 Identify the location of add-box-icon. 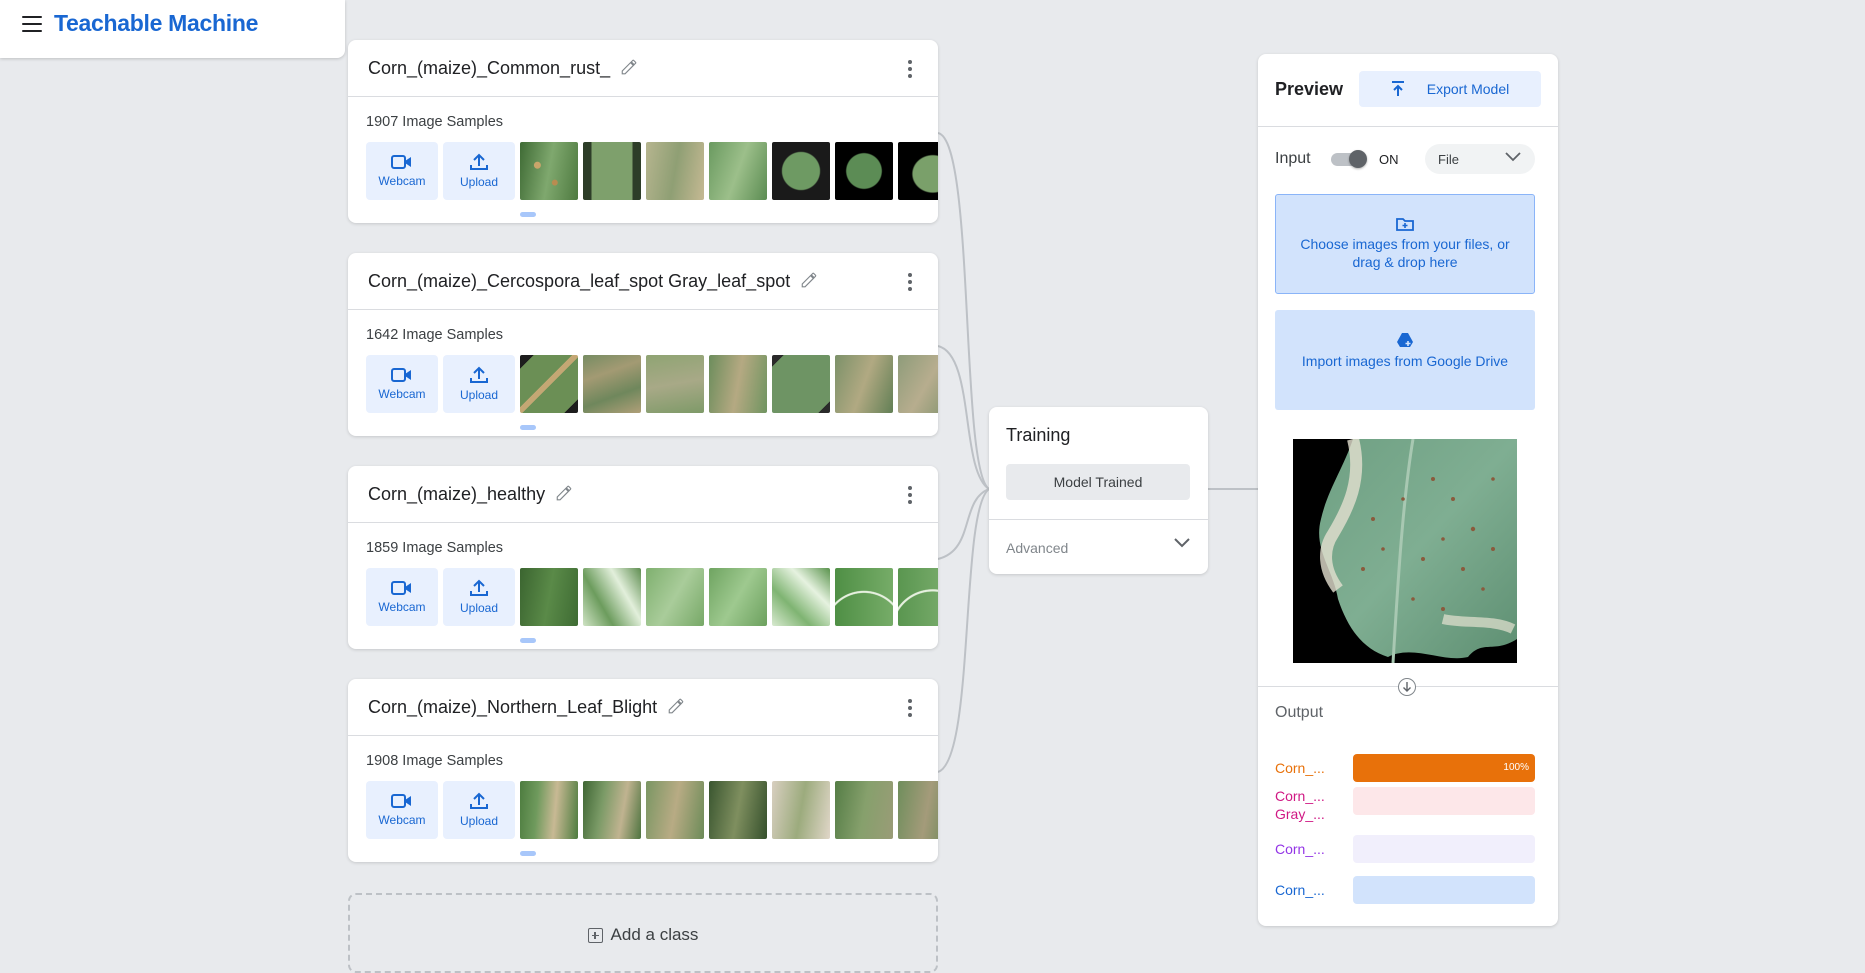
(595, 935).